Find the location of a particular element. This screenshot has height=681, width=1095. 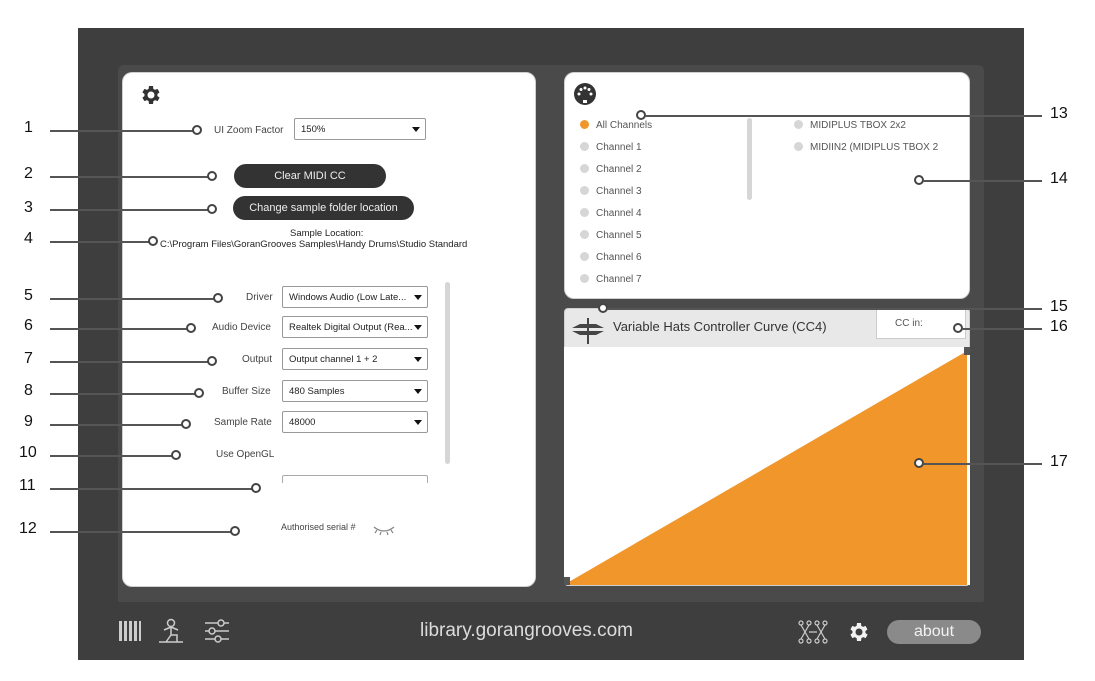

output-label: Output is located at coordinates (257, 359).